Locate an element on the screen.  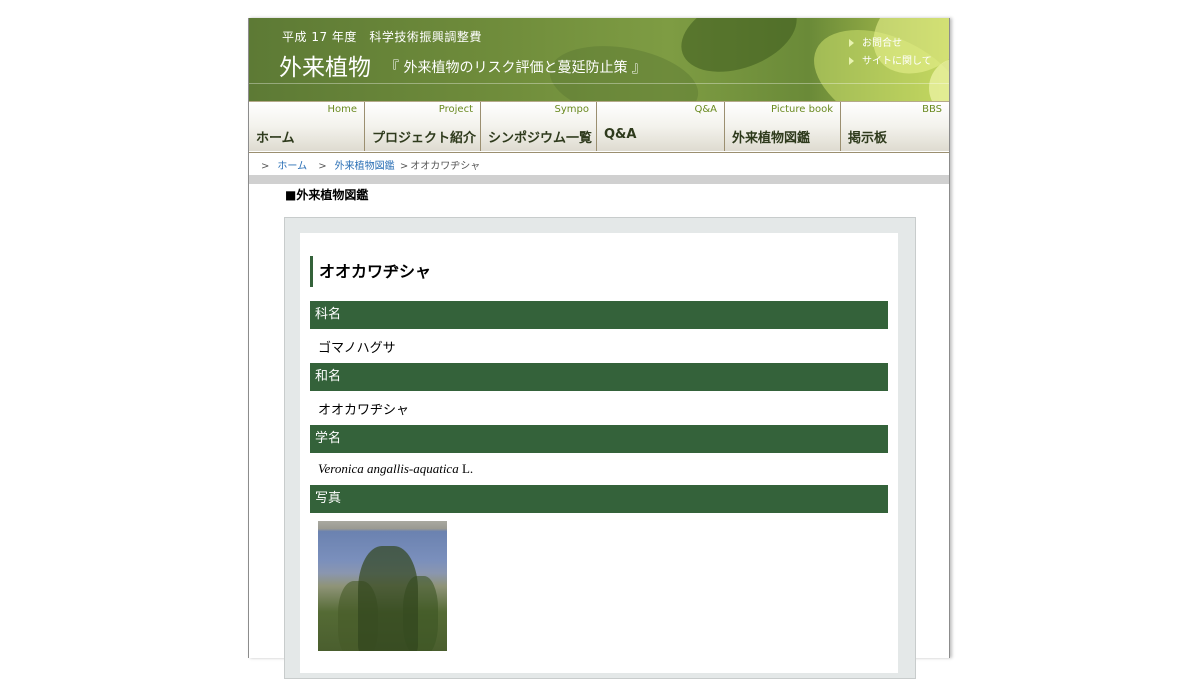
about-site-link: サイトに関して is located at coordinates (890, 59).